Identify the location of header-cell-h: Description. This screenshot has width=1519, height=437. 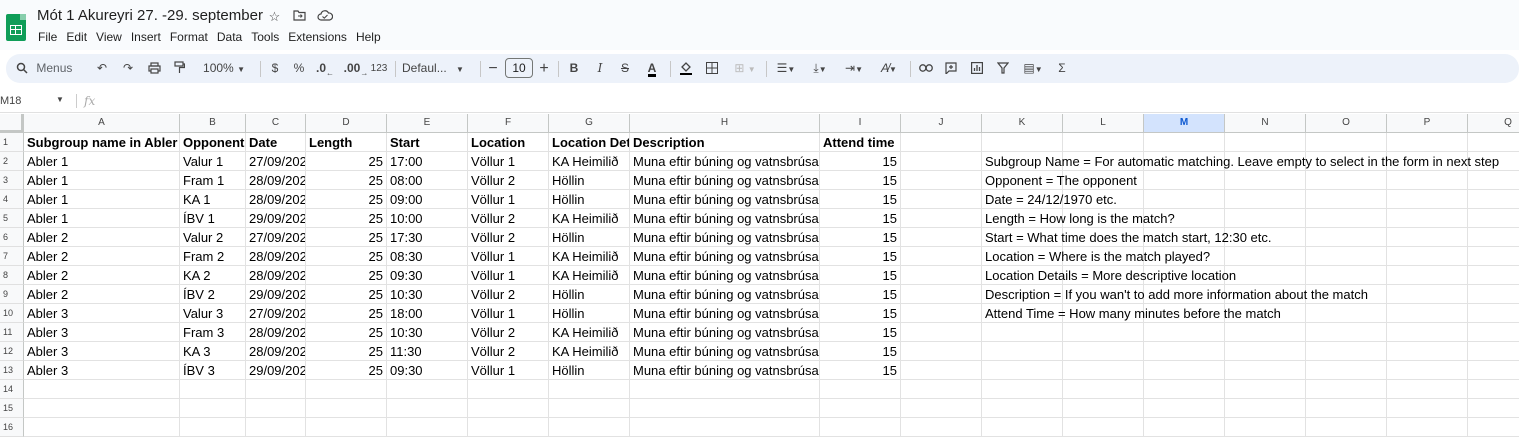
(725, 142).